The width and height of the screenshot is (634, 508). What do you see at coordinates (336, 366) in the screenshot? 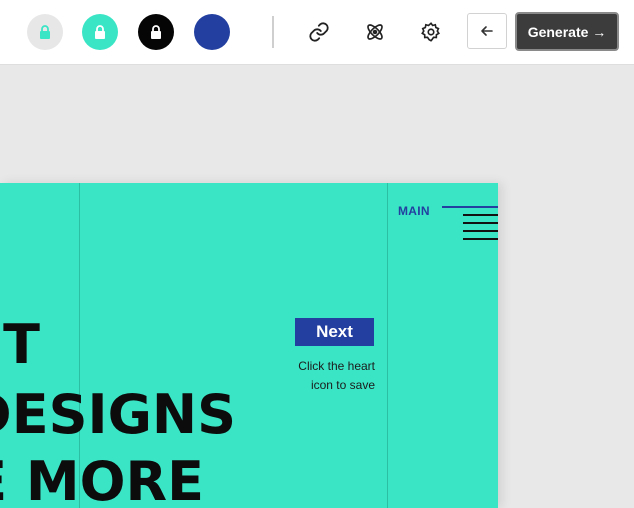
I see `hint-line: Click the heart` at bounding box center [336, 366].